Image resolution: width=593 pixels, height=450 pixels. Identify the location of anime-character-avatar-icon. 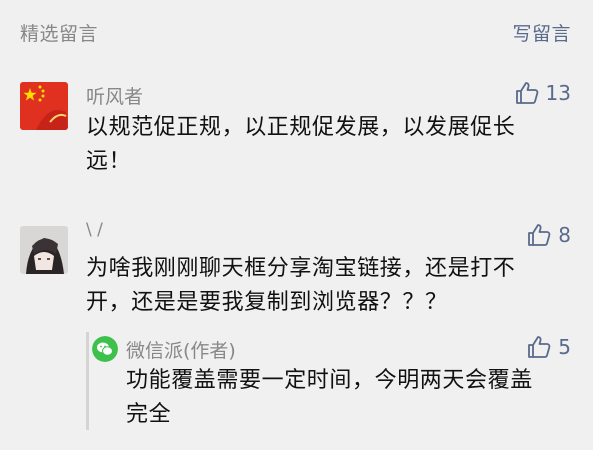
(44, 250).